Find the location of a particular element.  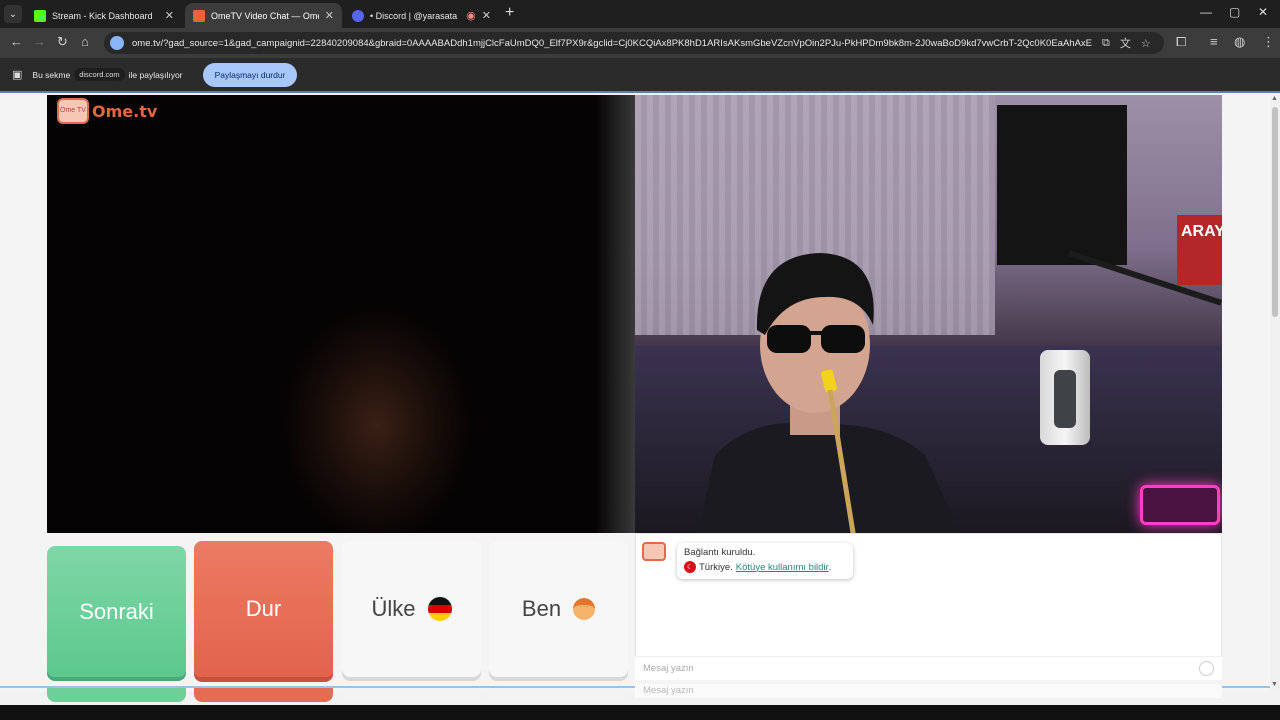

home-icon: ⌂ is located at coordinates (85, 41).